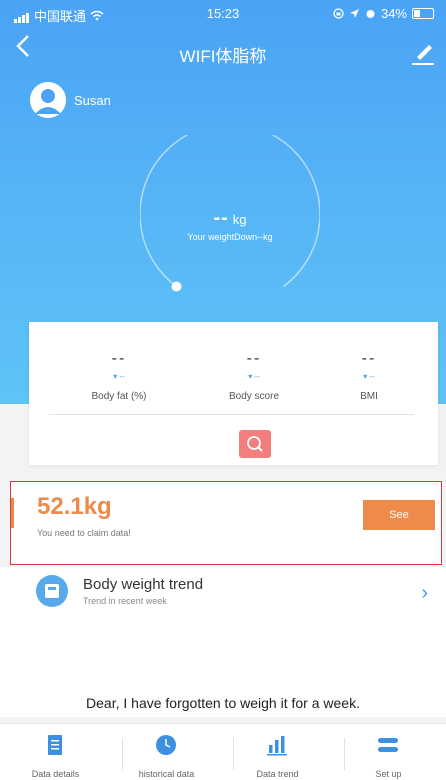  I want to click on metric-bmi: -- ▾ -- BMI, so click(369, 376).